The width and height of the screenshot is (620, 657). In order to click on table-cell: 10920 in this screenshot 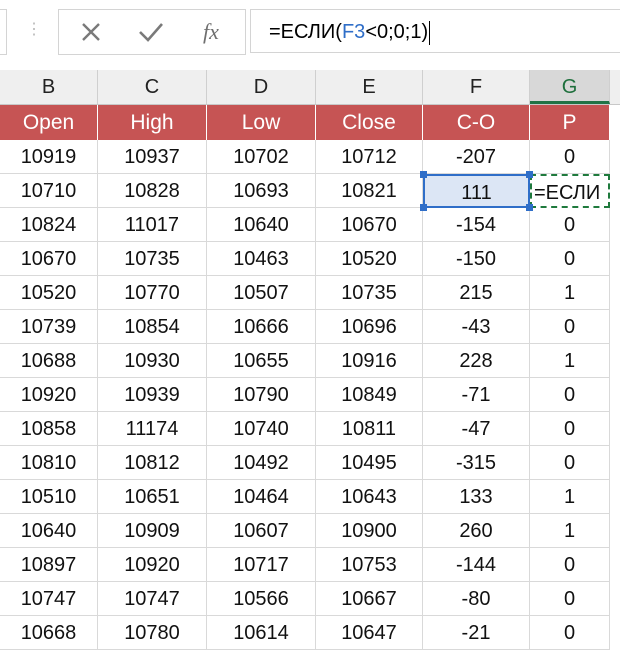, I will do `click(152, 565)`.